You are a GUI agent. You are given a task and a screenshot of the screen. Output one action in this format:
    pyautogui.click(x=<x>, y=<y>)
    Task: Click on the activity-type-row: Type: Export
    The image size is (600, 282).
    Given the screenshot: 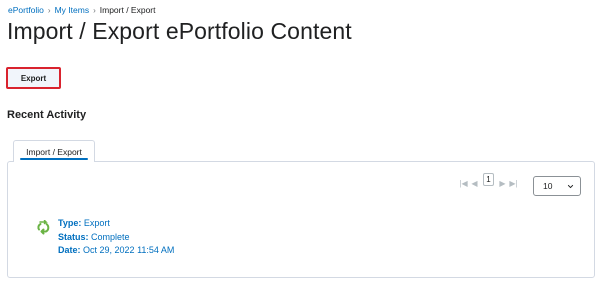 What is the action you would take?
    pyautogui.click(x=116, y=224)
    